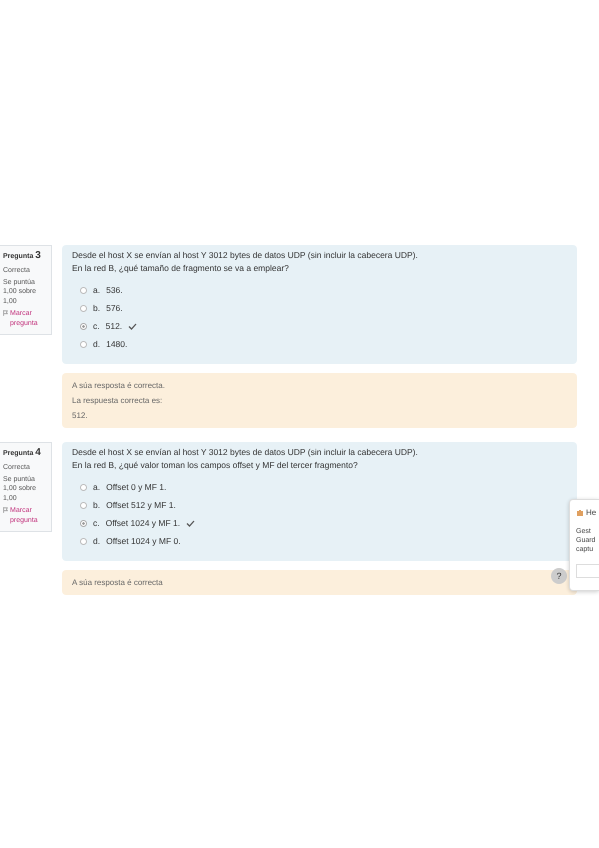 Image resolution: width=599 pixels, height=848 pixels. I want to click on option-text: 536., so click(114, 290).